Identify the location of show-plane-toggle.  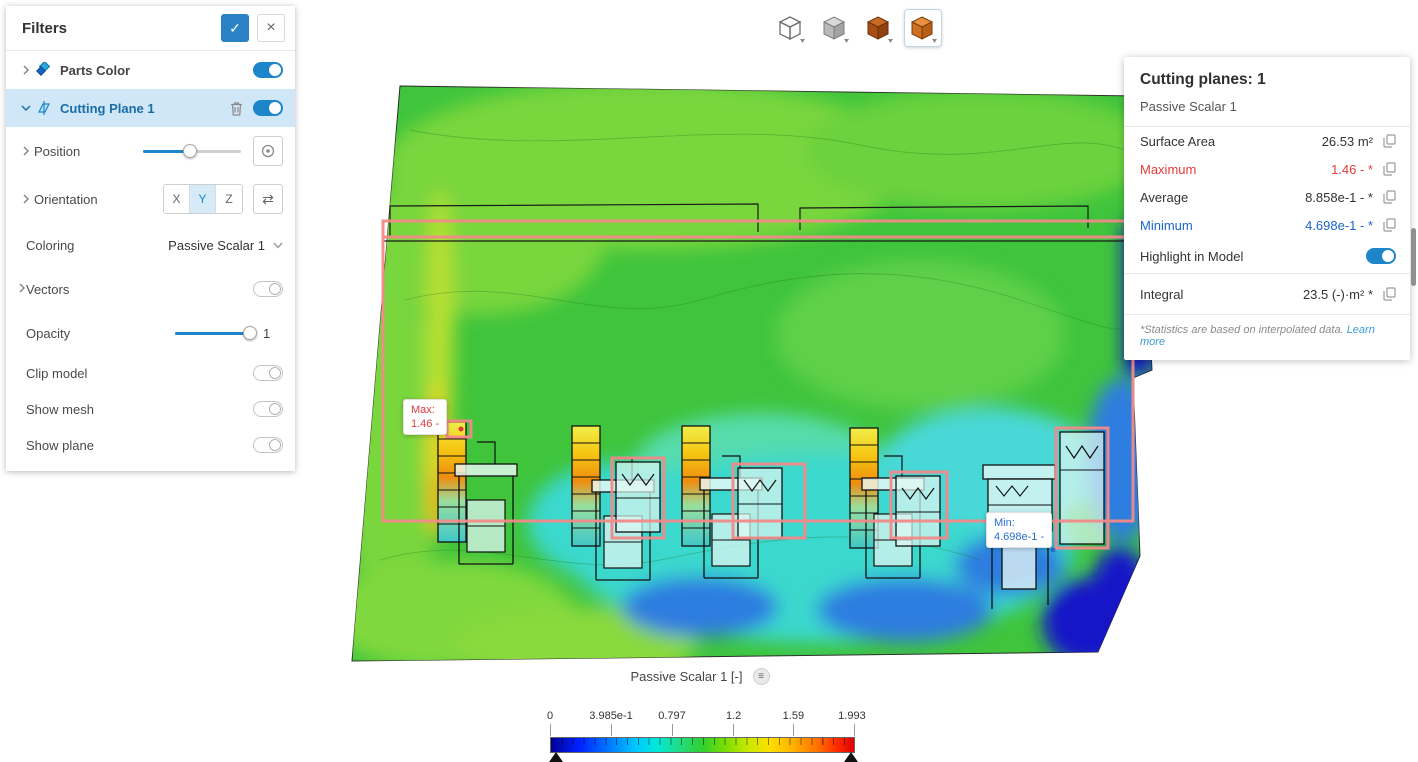
(268, 445).